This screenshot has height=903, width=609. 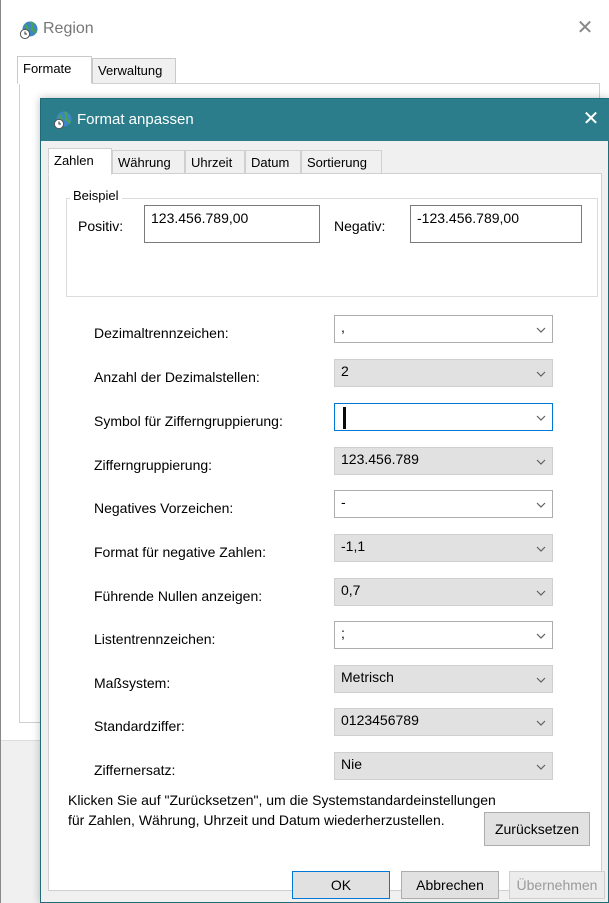 What do you see at coordinates (591, 119) in the screenshot?
I see `close-icon: ✕` at bounding box center [591, 119].